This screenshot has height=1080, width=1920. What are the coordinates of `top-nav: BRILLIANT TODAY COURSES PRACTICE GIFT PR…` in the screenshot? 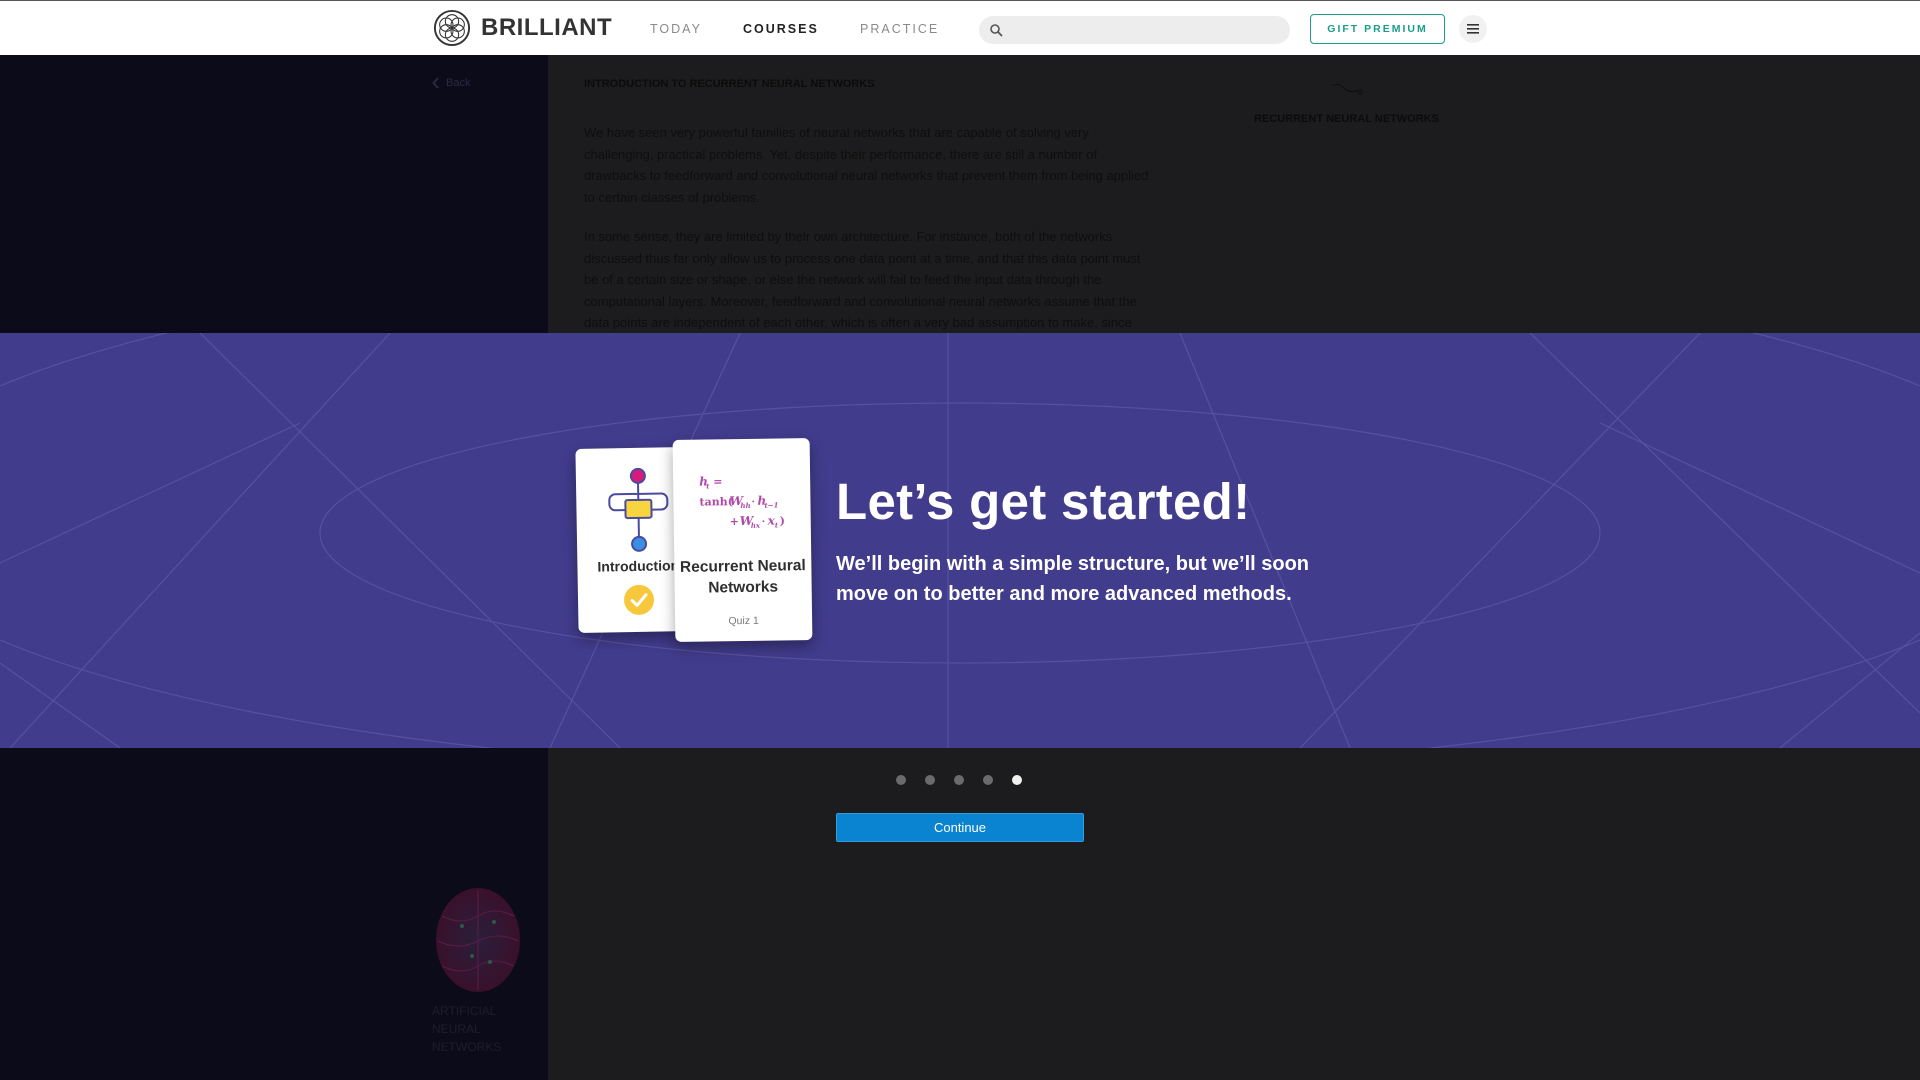 It's located at (960, 27).